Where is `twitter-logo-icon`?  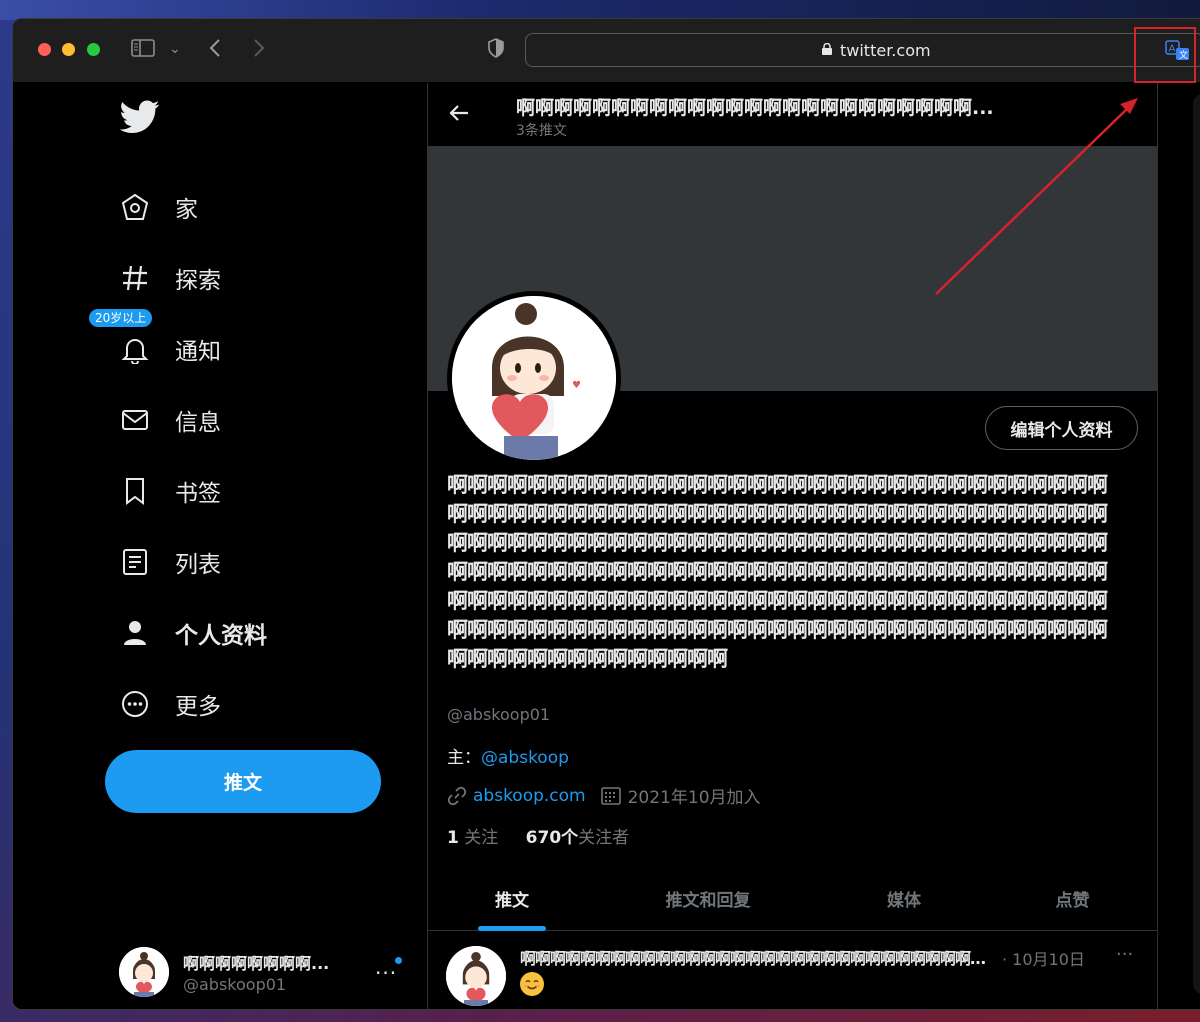 twitter-logo-icon is located at coordinates (140, 117).